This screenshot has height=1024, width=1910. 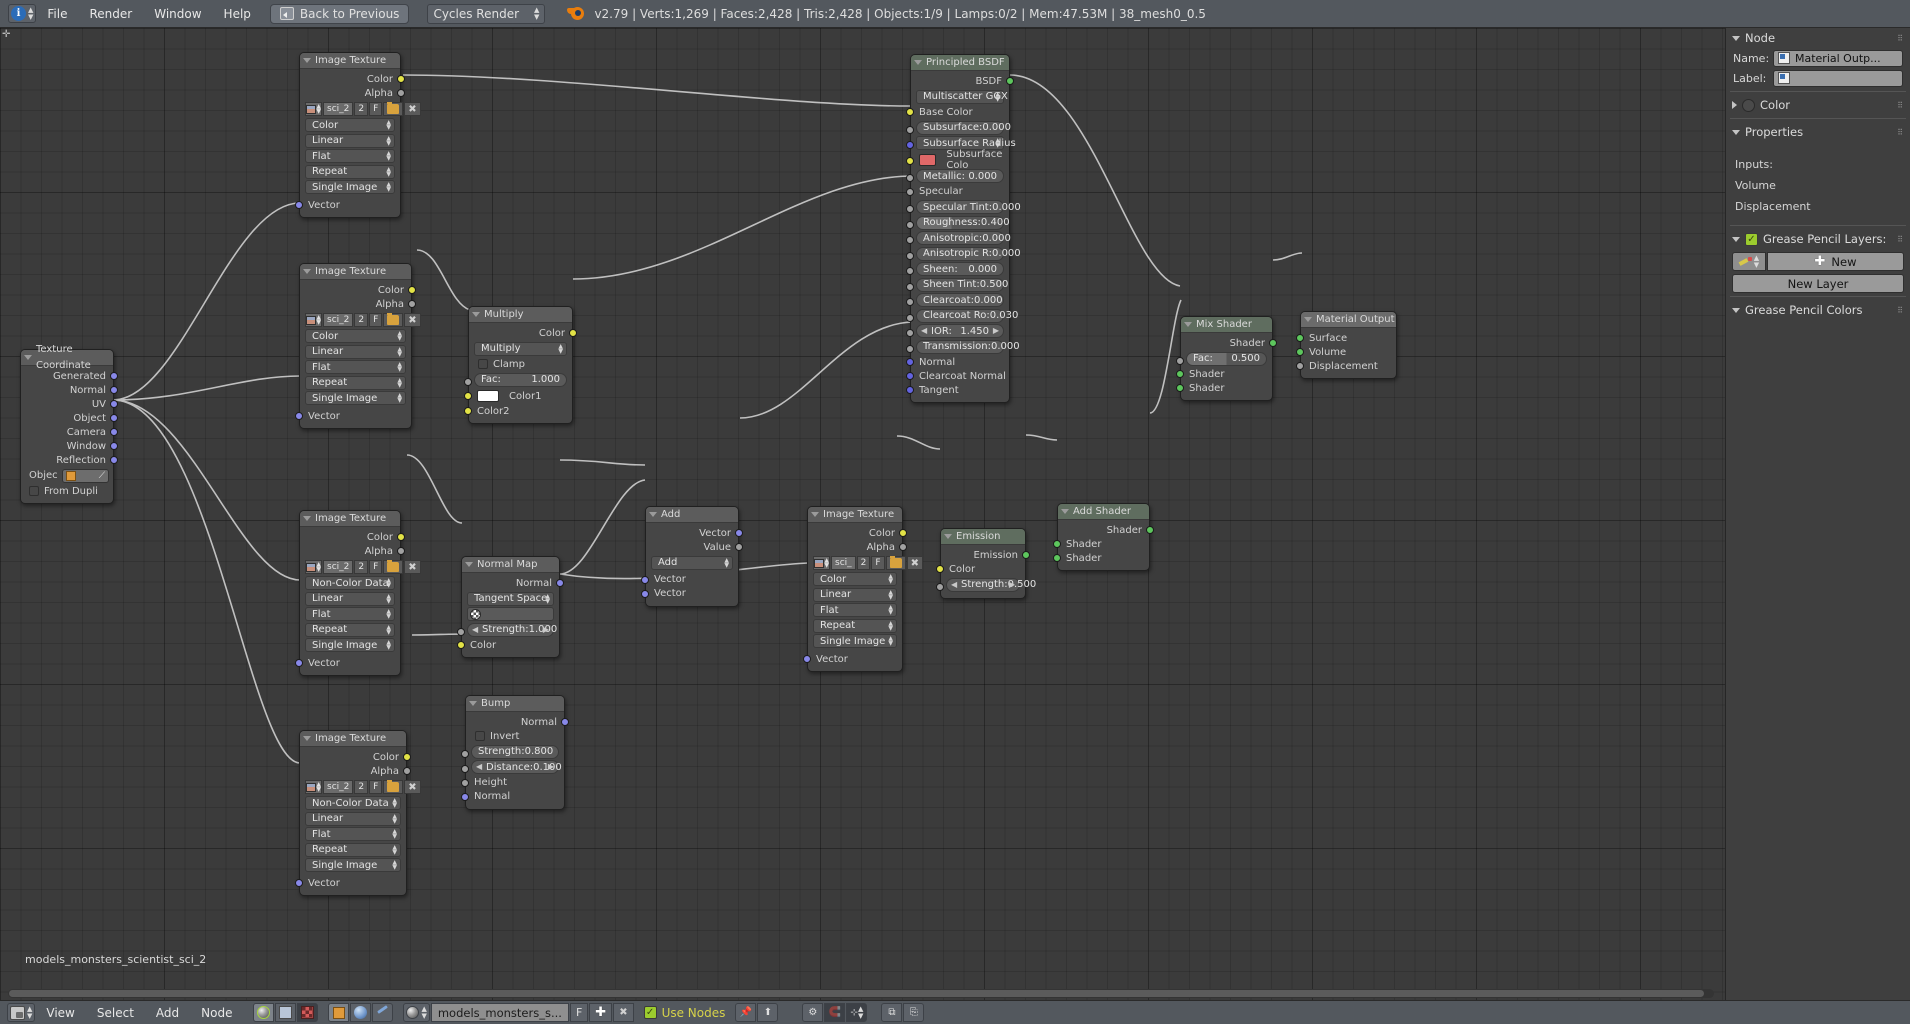 What do you see at coordinates (960, 300) in the screenshot?
I see `param-slider: Clearcoat: 0.000` at bounding box center [960, 300].